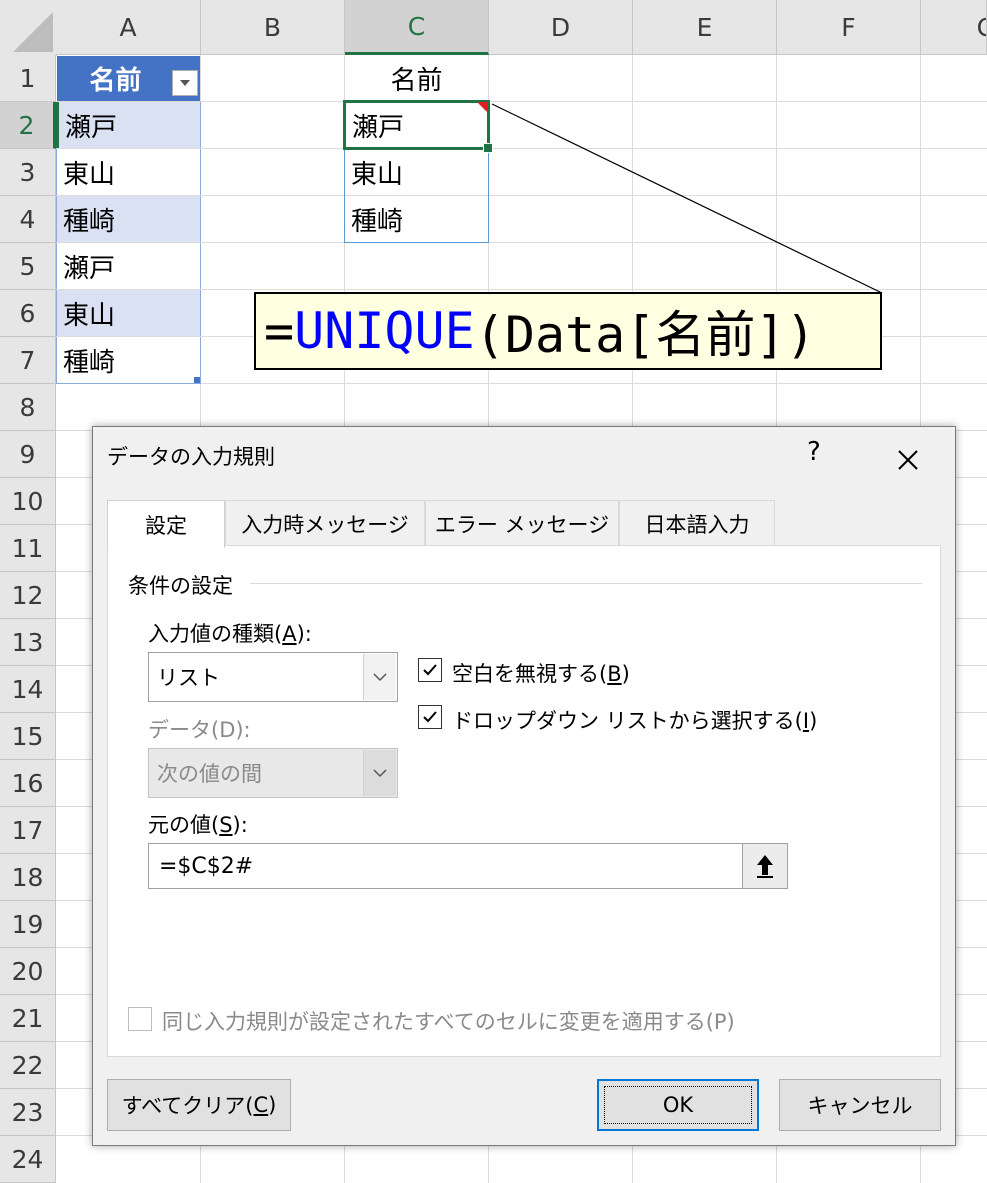 Image resolution: width=987 pixels, height=1183 pixels. Describe the element at coordinates (645, 335) in the screenshot. I see `formula-args: (Data[名前])` at that location.